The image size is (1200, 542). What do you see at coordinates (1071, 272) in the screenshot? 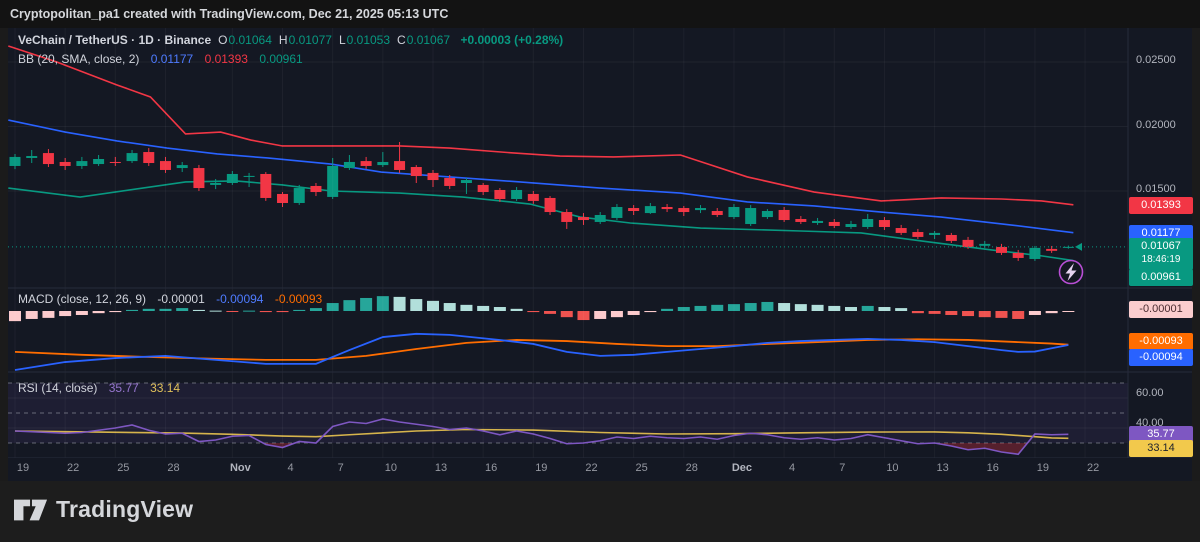
I see `quick-trade-button` at bounding box center [1071, 272].